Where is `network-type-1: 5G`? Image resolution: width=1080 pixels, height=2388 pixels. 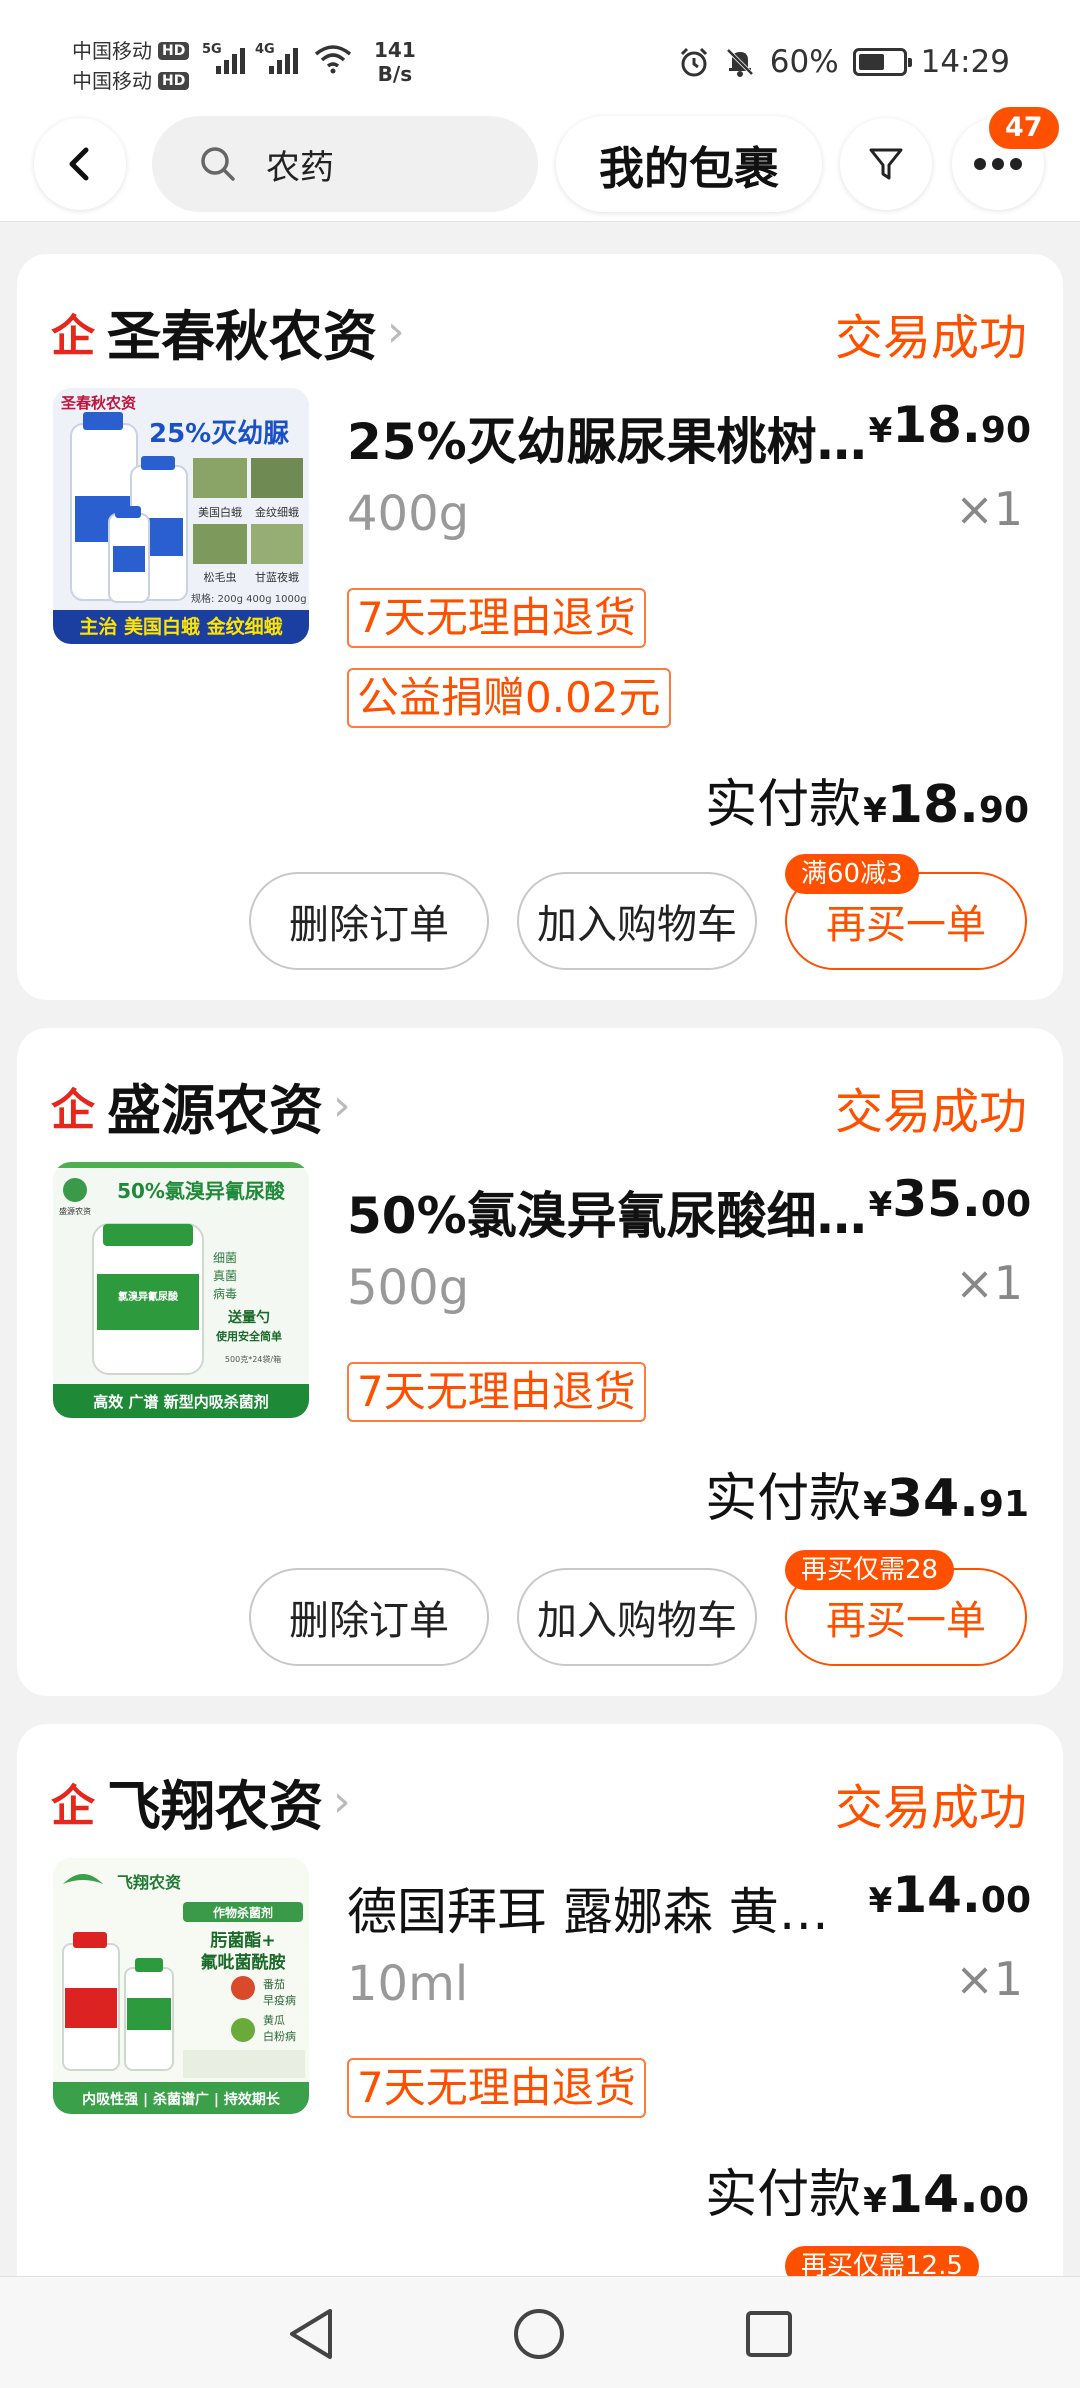
network-type-1: 5G is located at coordinates (212, 49).